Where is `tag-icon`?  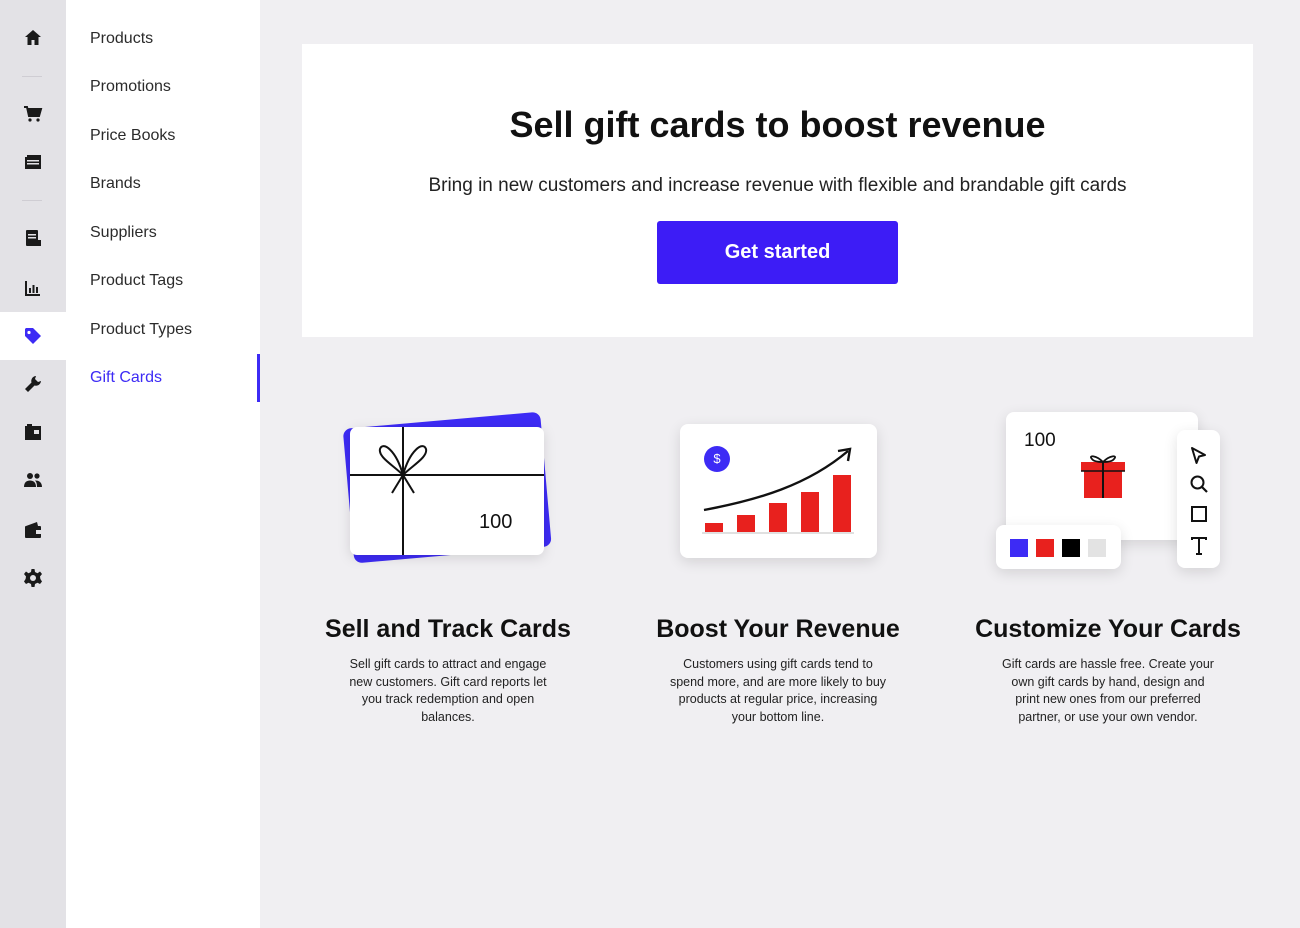
tag-icon is located at coordinates (33, 336).